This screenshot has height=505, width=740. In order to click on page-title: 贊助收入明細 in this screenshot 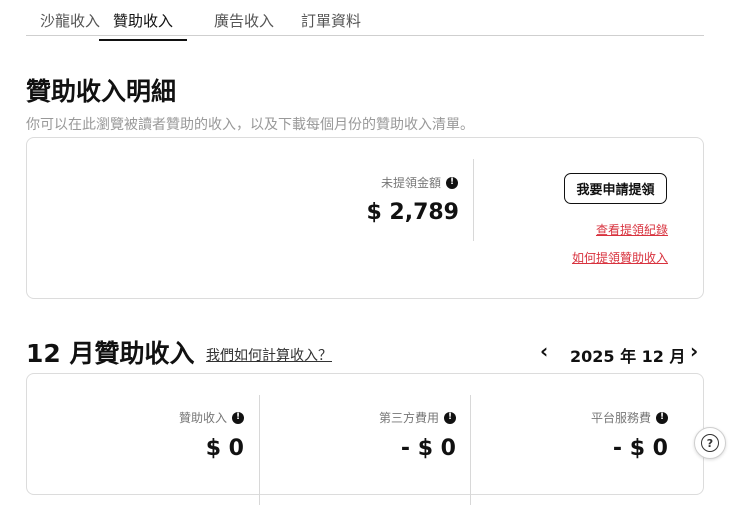, I will do `click(101, 91)`.